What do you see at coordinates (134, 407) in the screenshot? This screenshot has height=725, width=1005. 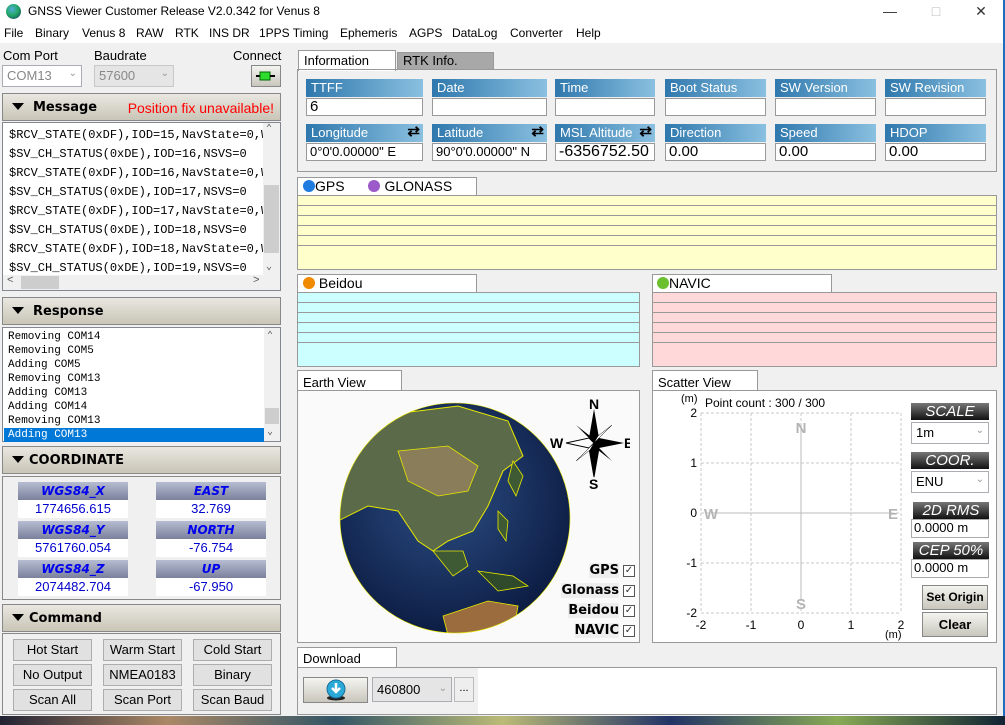 I see `response-line: Adding COM14` at bounding box center [134, 407].